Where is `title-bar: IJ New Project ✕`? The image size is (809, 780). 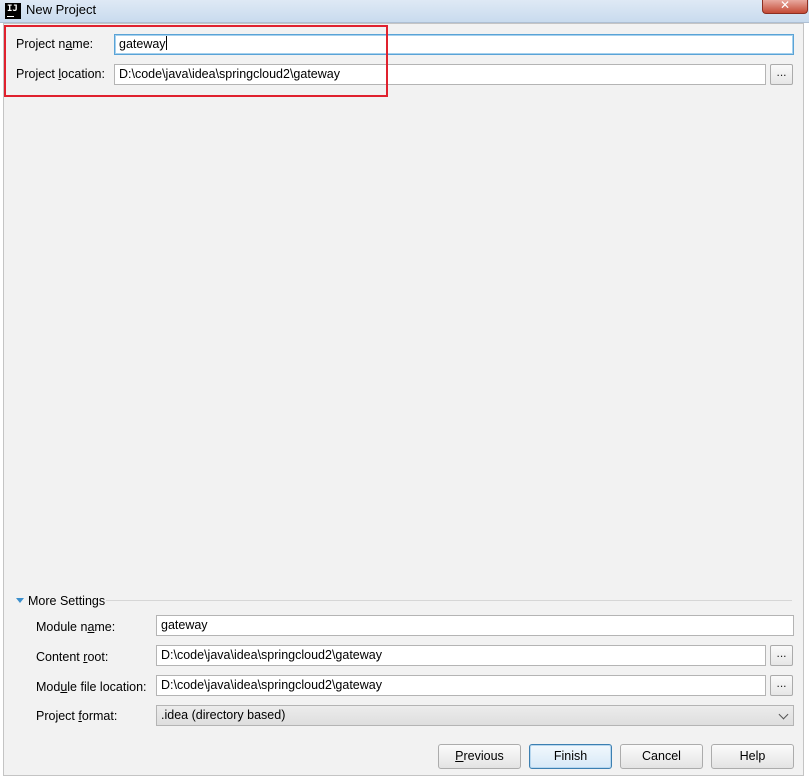 title-bar: IJ New Project ✕ is located at coordinates (404, 11).